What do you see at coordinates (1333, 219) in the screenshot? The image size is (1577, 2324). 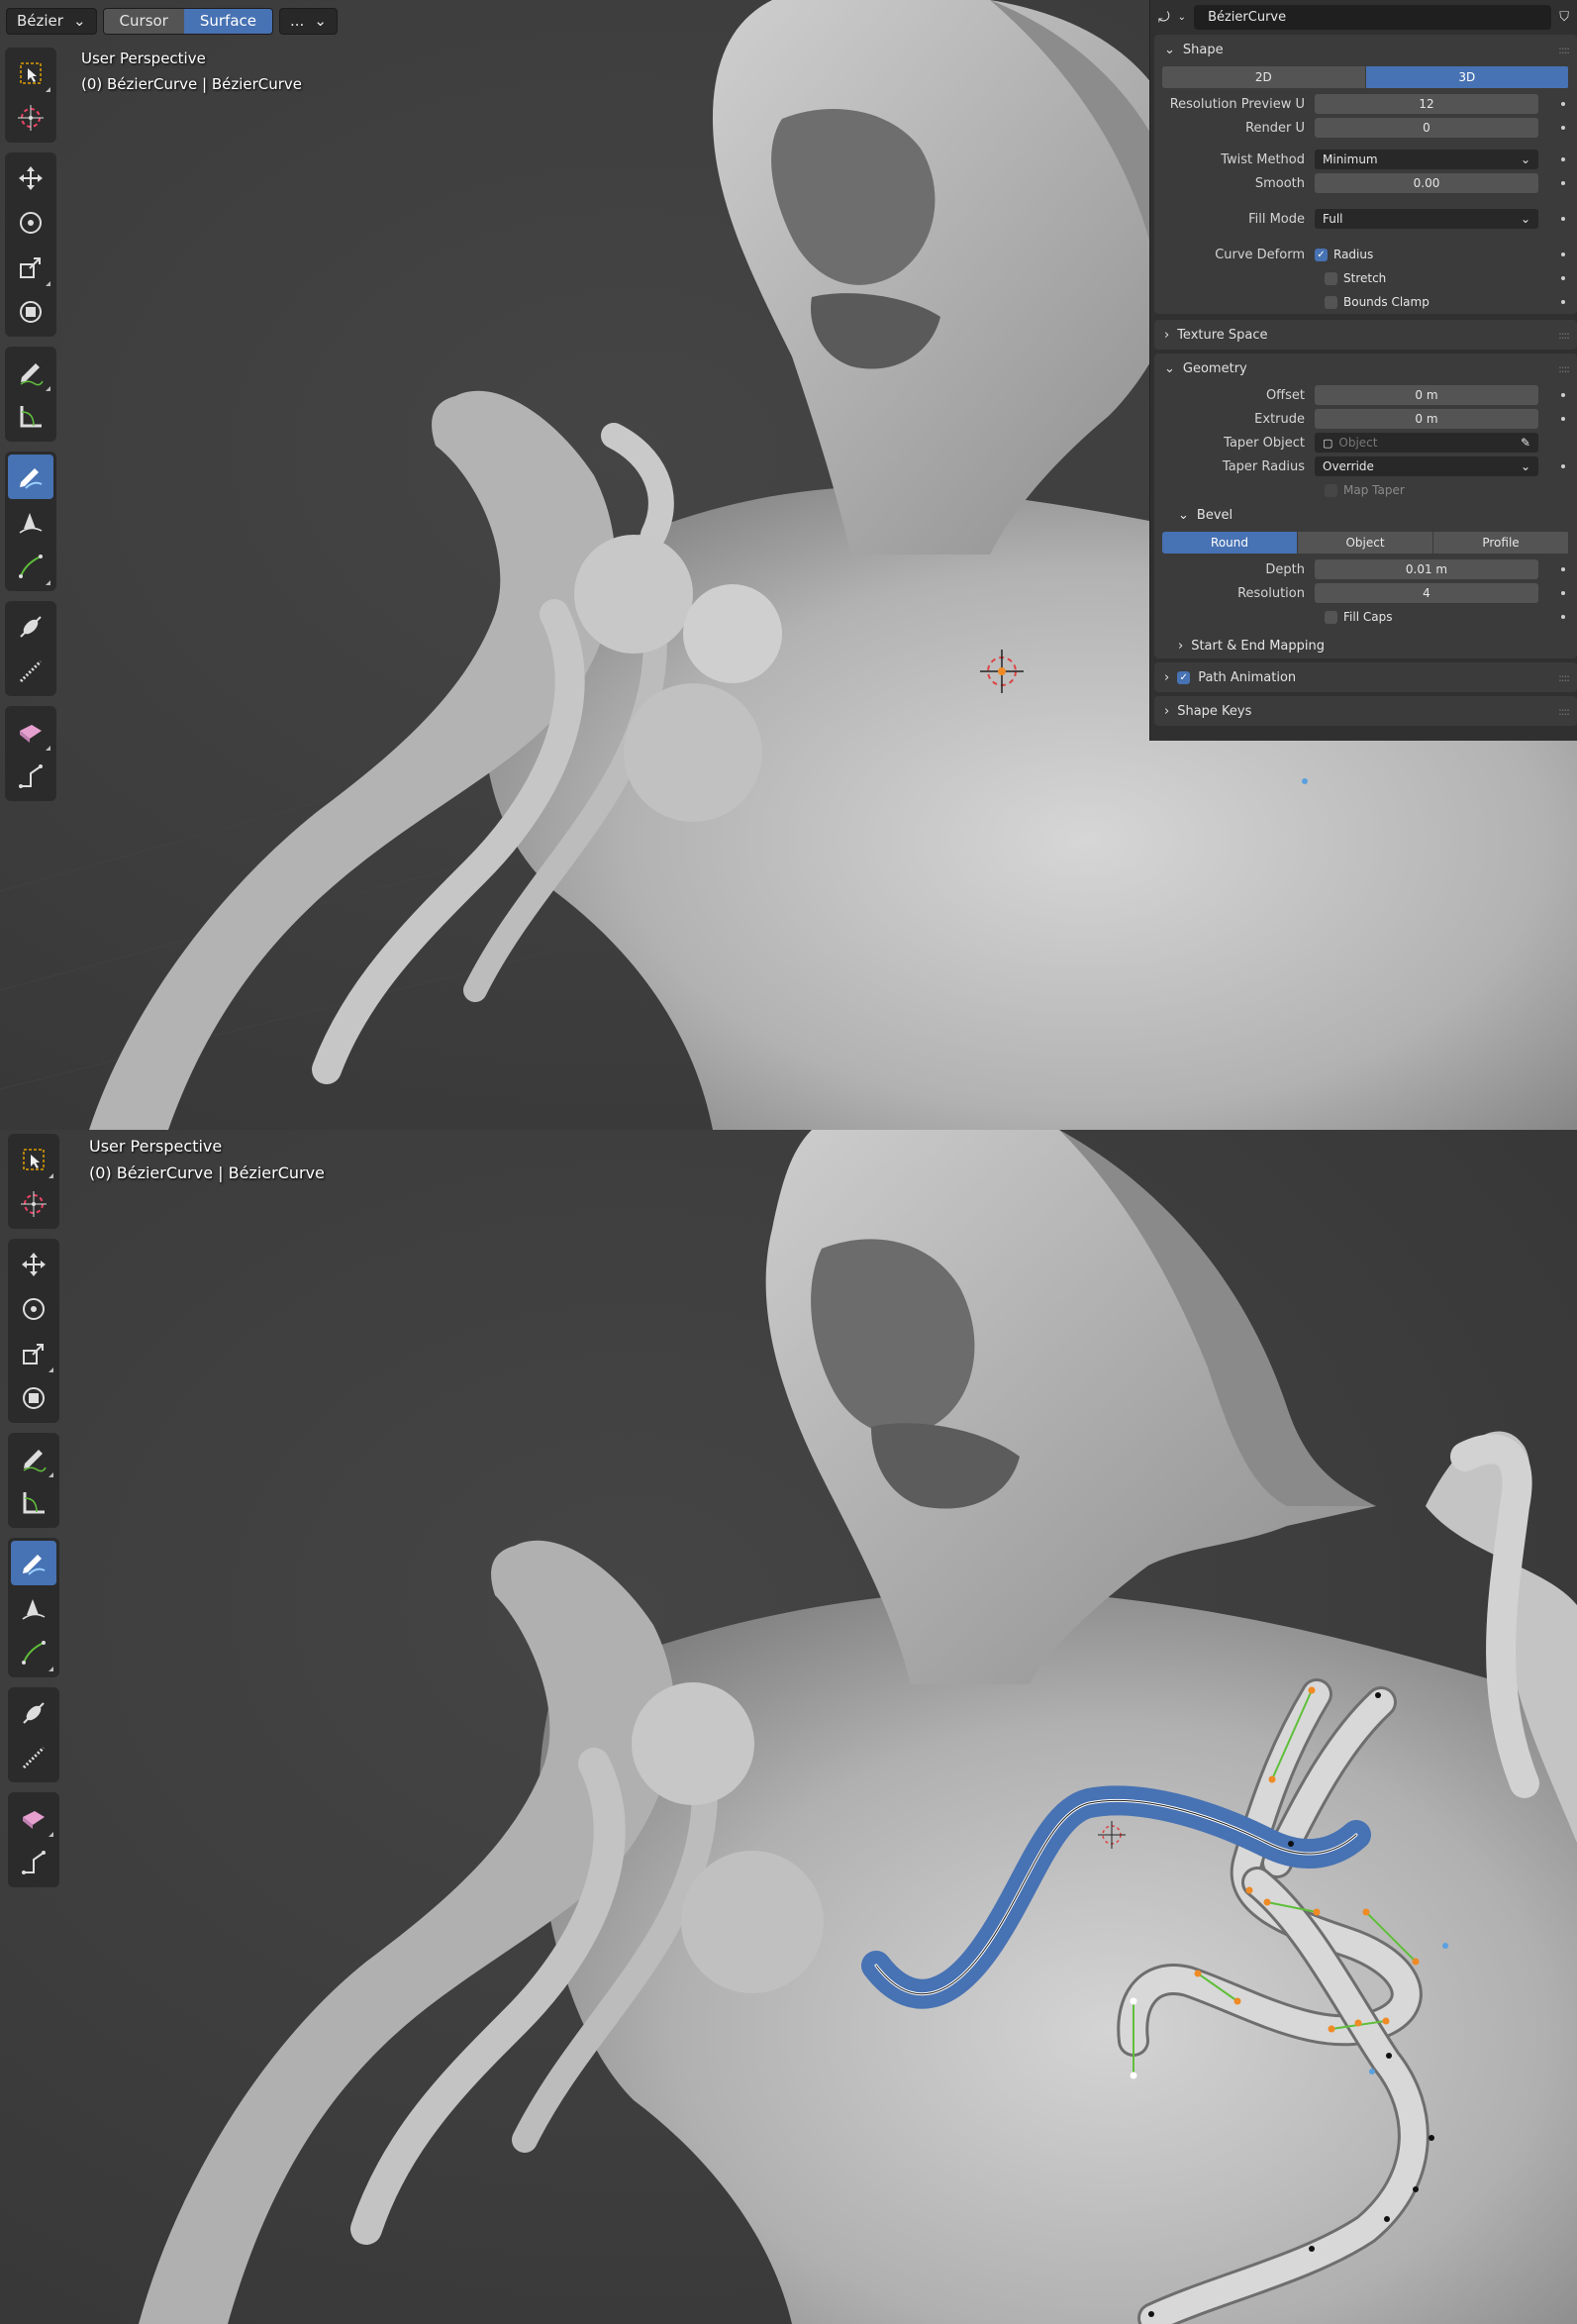 I see `fill-mode-value: Full` at bounding box center [1333, 219].